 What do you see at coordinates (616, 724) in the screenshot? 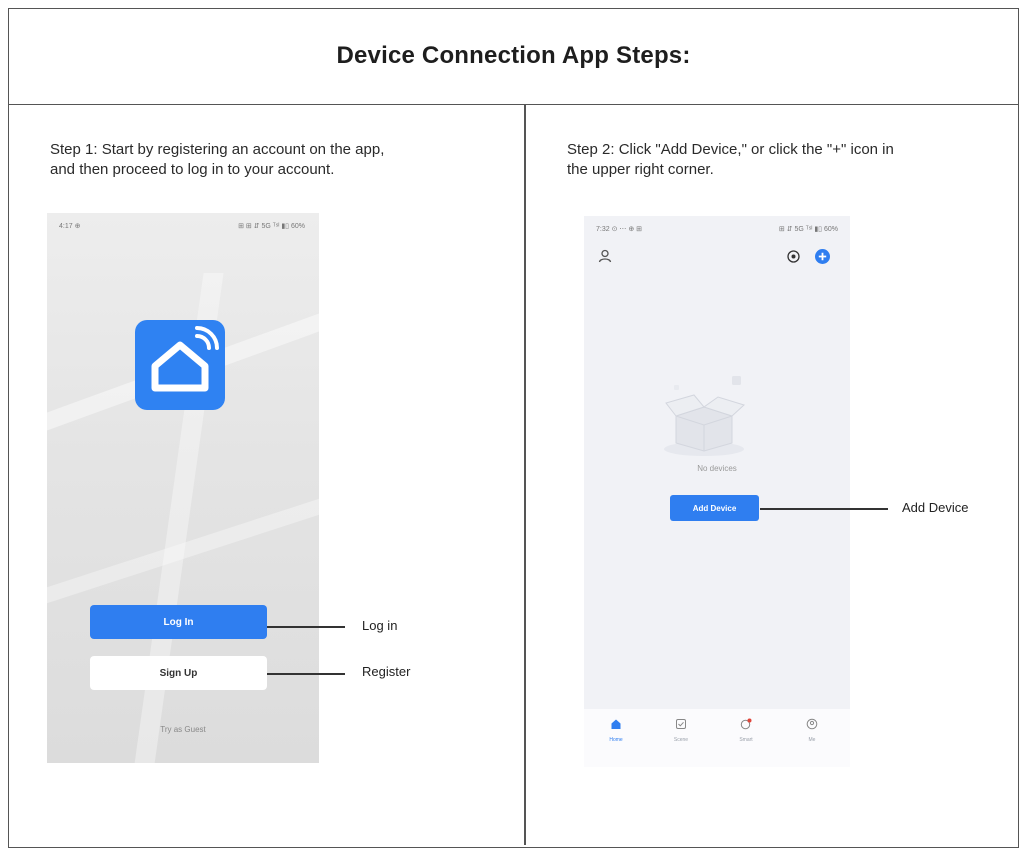
I see `home-icon` at bounding box center [616, 724].